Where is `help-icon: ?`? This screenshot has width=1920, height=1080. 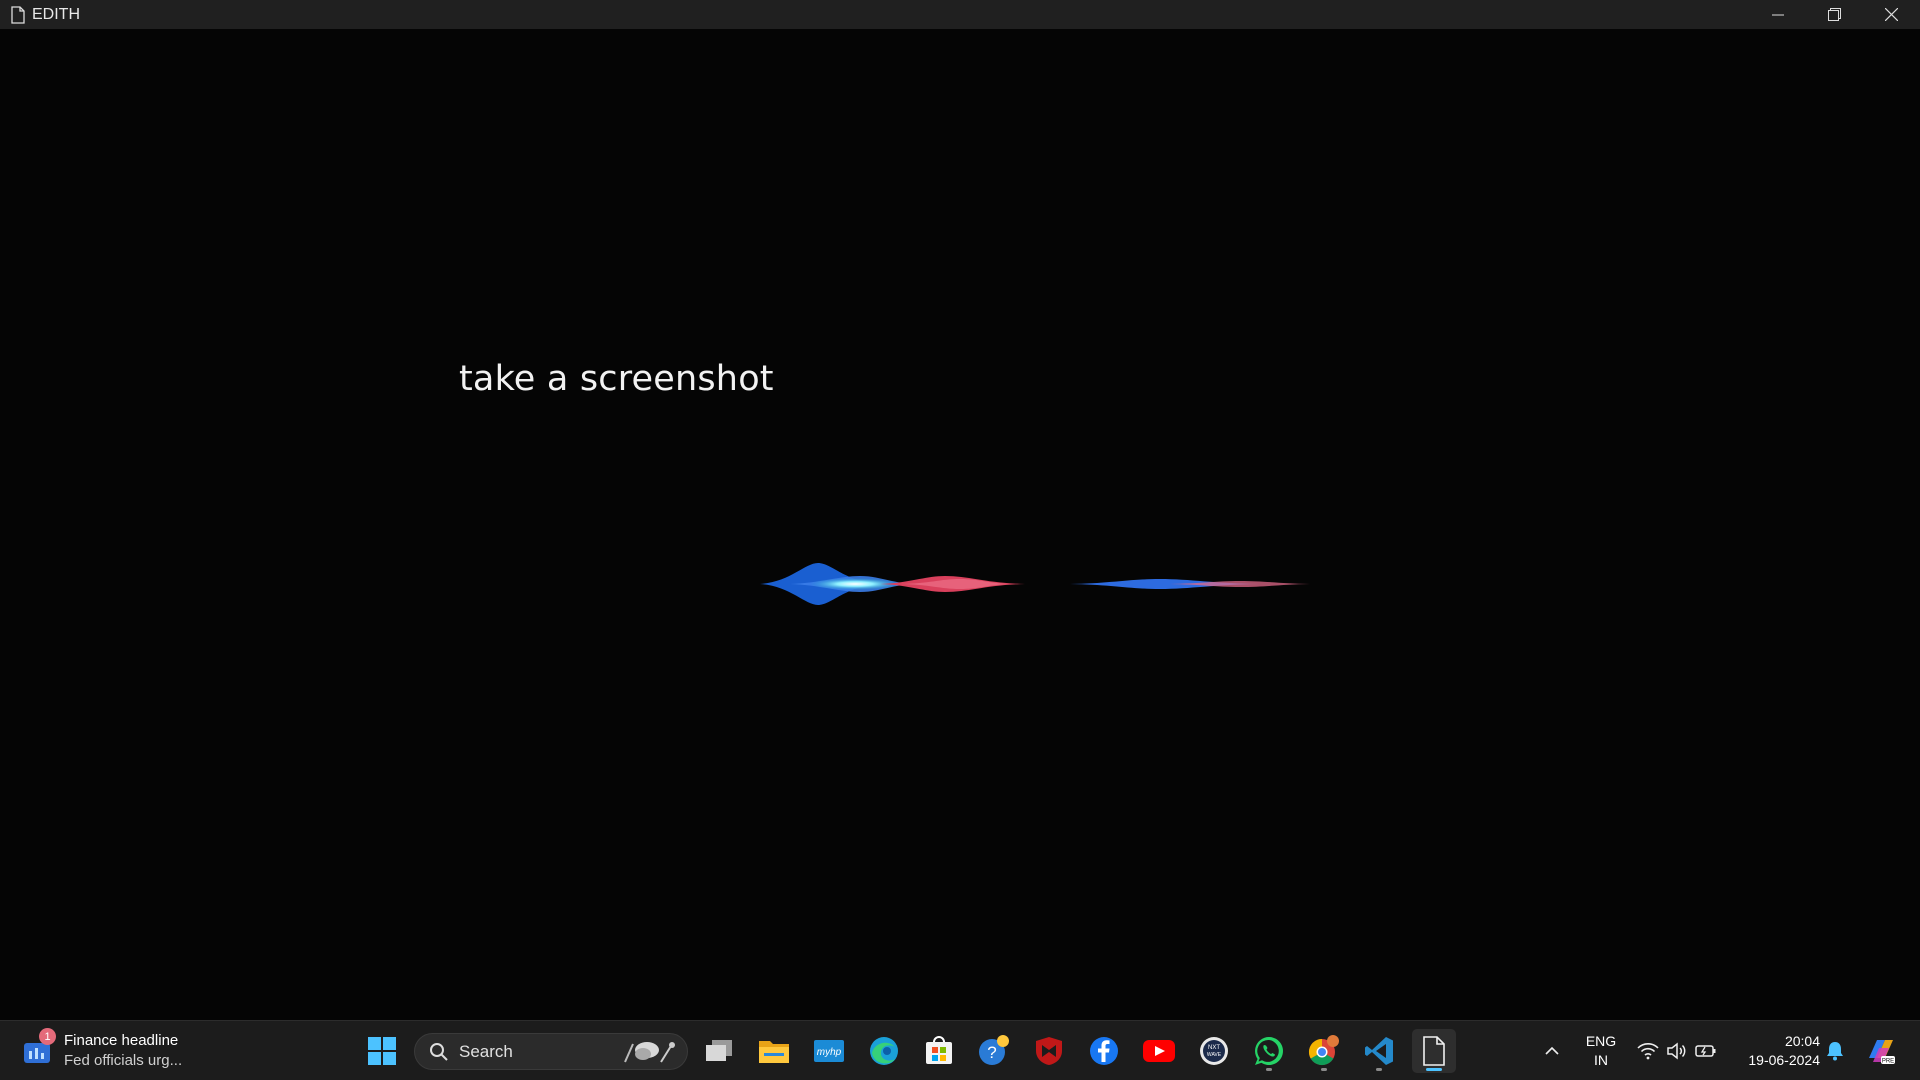 help-icon: ? is located at coordinates (994, 1050).